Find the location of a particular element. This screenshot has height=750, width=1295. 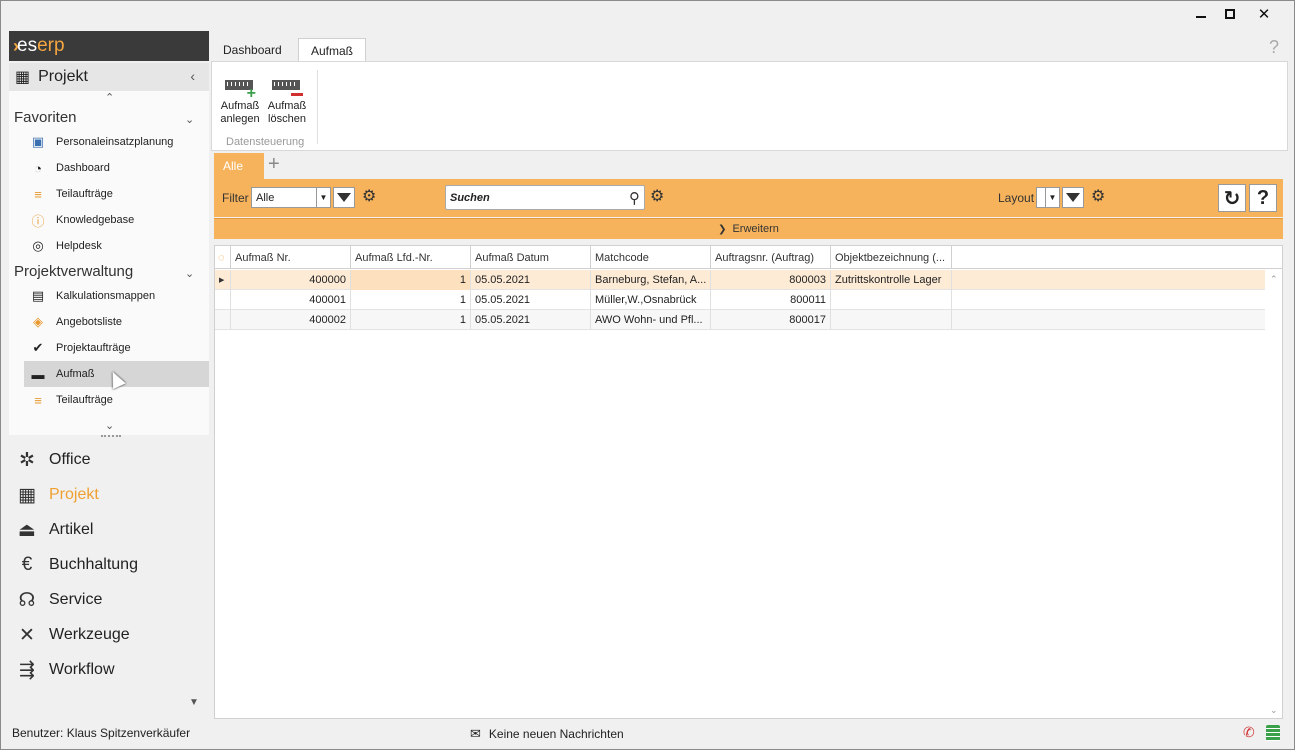

cell-auftragsnr: 800017 is located at coordinates (771, 320).